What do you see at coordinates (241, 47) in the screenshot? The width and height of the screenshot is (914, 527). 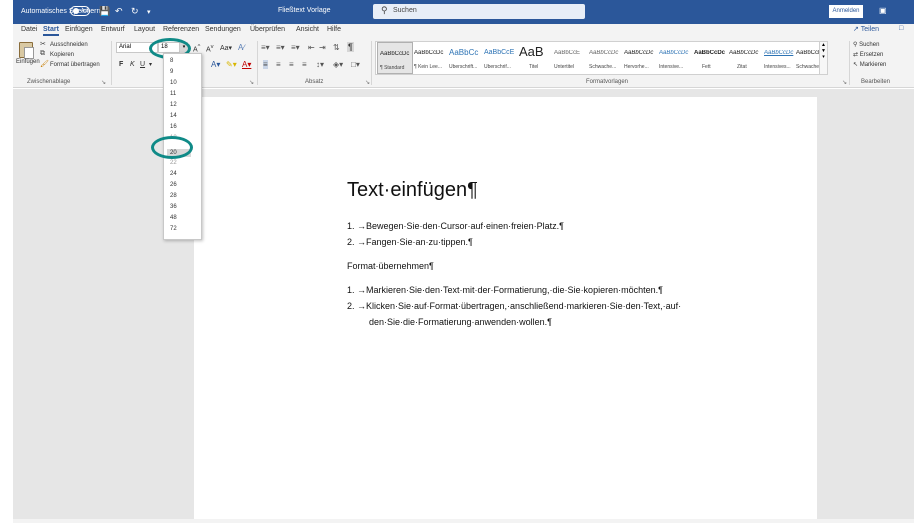 I see `clear-formatting-icon: A∕` at bounding box center [241, 47].